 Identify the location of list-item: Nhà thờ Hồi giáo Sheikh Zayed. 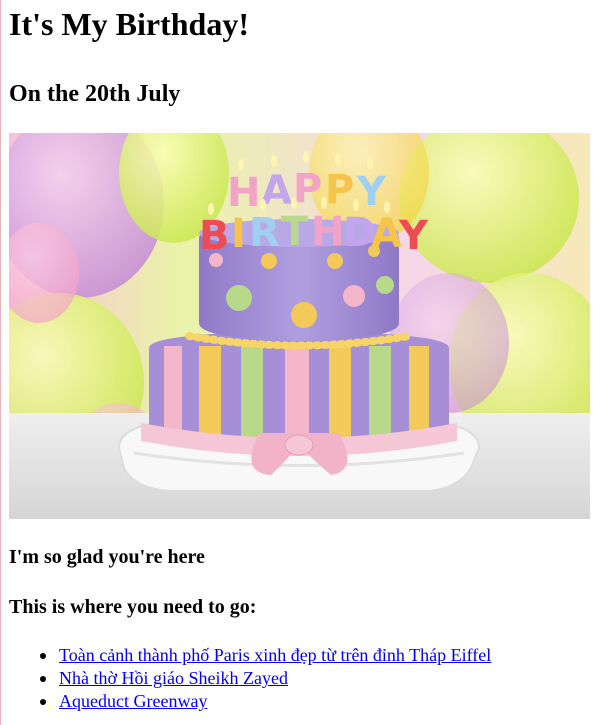
(317, 678).